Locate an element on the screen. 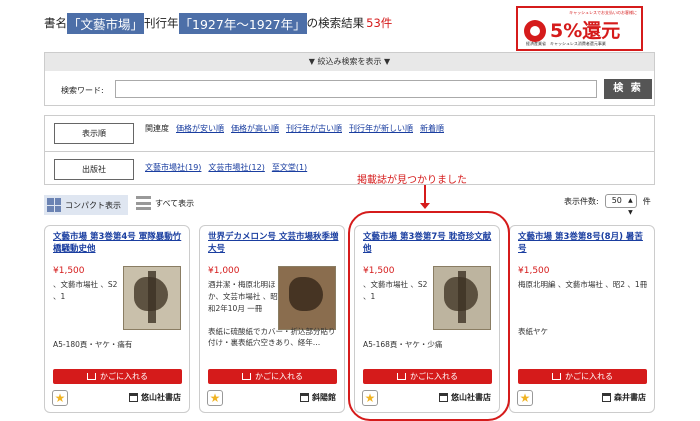 Image resolution: width=700 pixels, height=421 pixels. full-view-button: すべて表示 is located at coordinates (165, 203).